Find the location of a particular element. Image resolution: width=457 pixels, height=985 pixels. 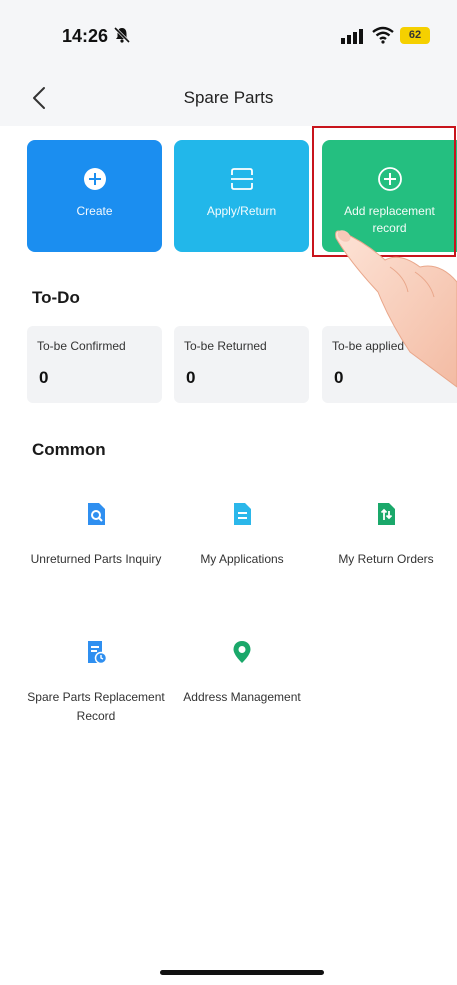

signal-icon is located at coordinates (352, 36).